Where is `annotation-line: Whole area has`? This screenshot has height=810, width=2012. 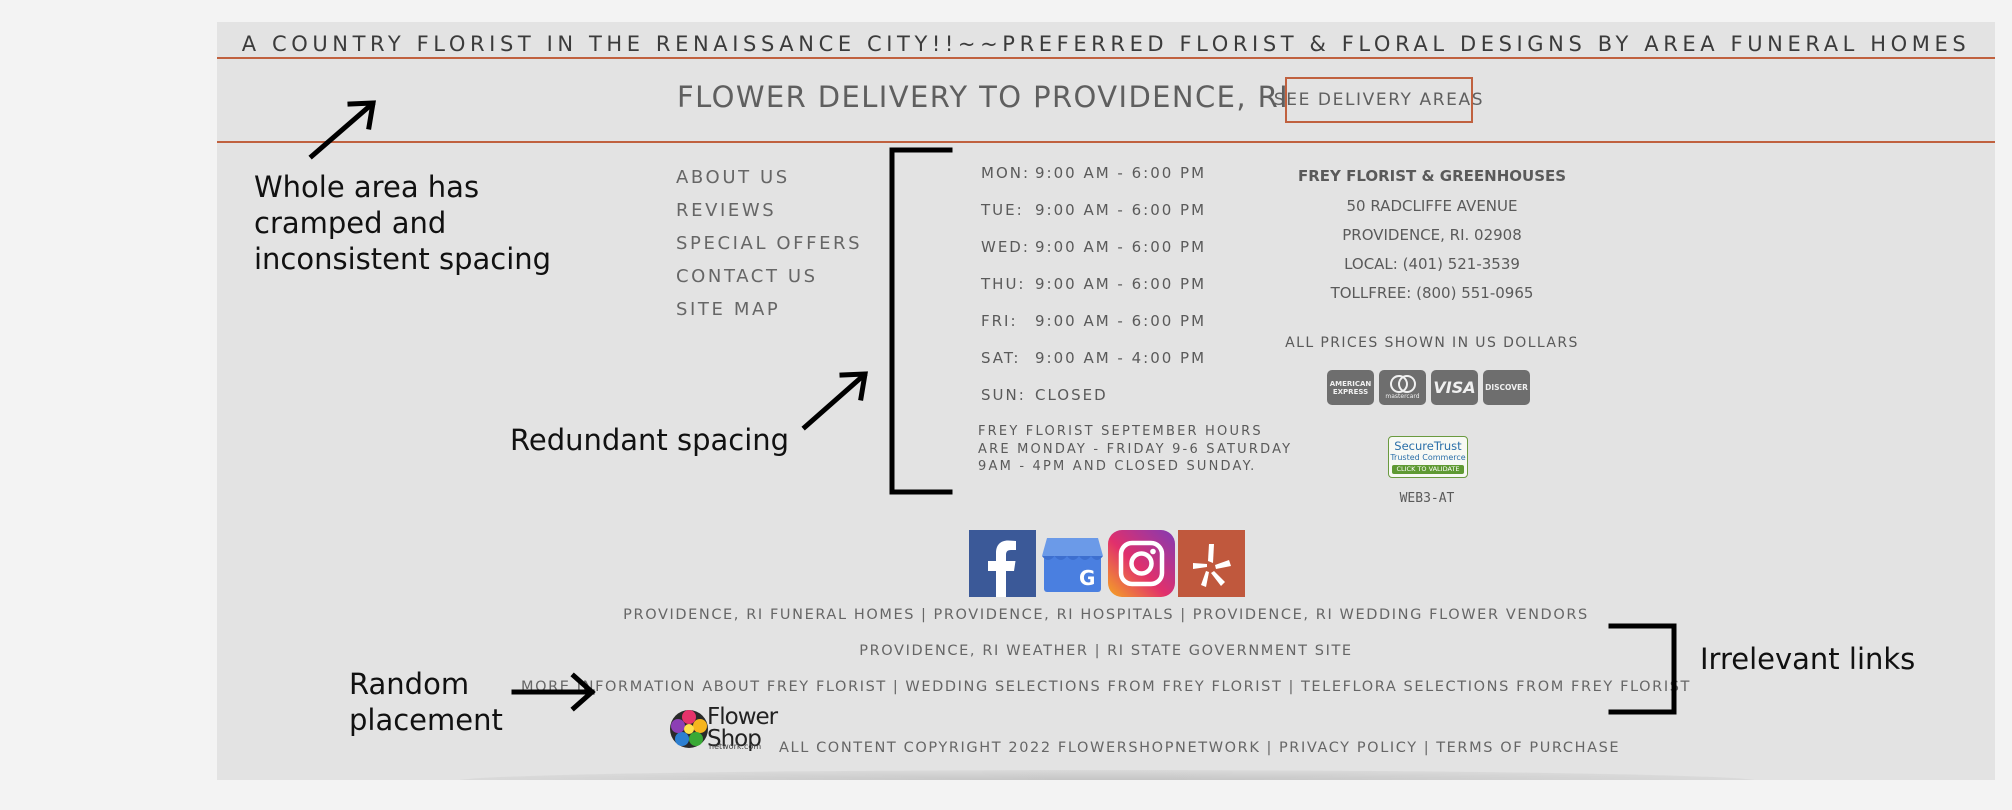
annotation-line: Whole area has is located at coordinates (367, 187).